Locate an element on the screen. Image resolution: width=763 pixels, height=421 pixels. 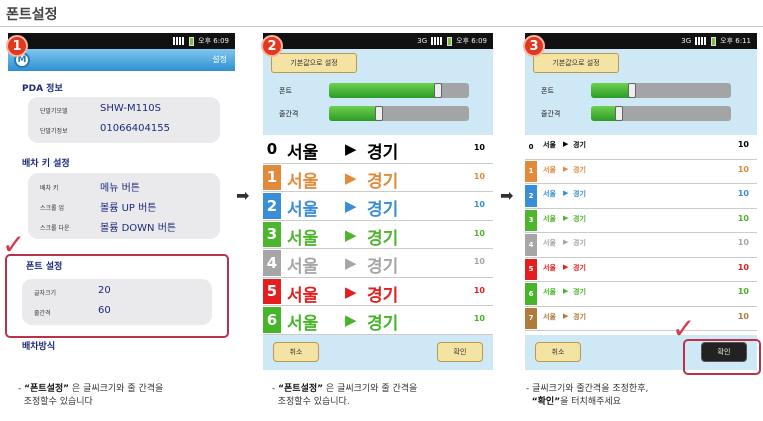
status-bar: 3G 오후 6:11 is located at coordinates (641, 41).